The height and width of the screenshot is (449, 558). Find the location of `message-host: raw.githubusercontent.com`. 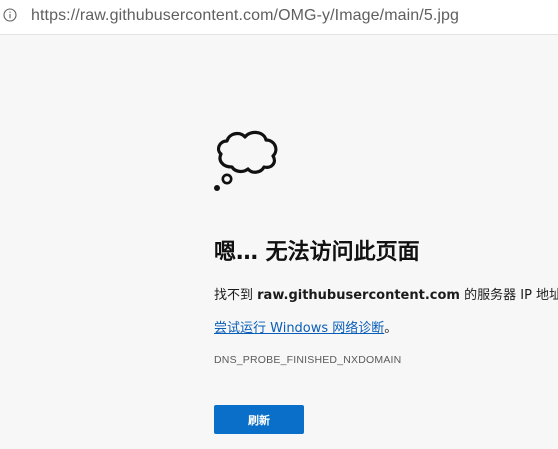

message-host: raw.githubusercontent.com is located at coordinates (358, 295).